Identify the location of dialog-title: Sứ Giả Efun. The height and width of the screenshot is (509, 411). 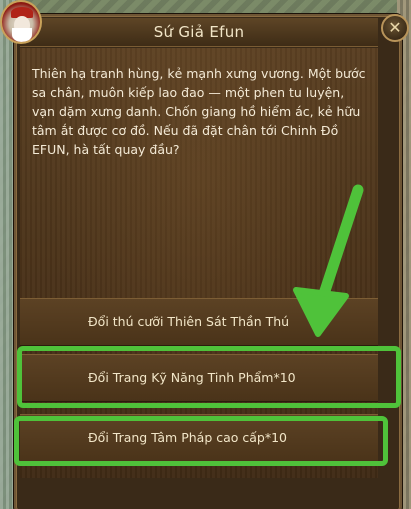
(199, 32).